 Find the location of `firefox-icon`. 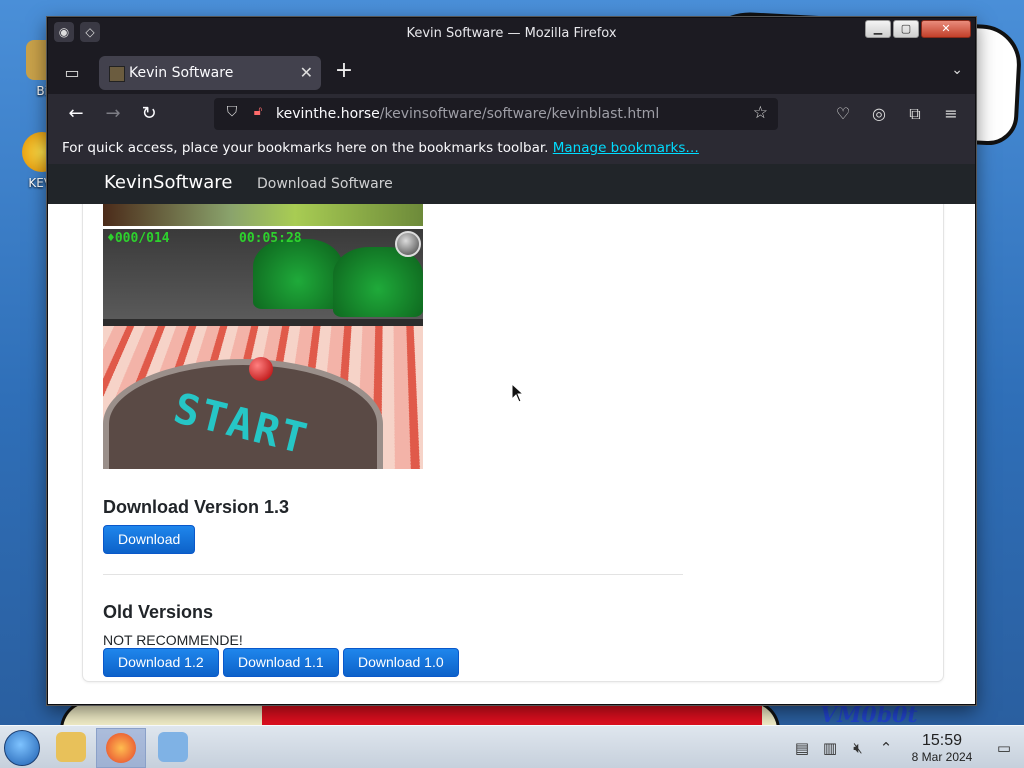

firefox-icon is located at coordinates (121, 748).